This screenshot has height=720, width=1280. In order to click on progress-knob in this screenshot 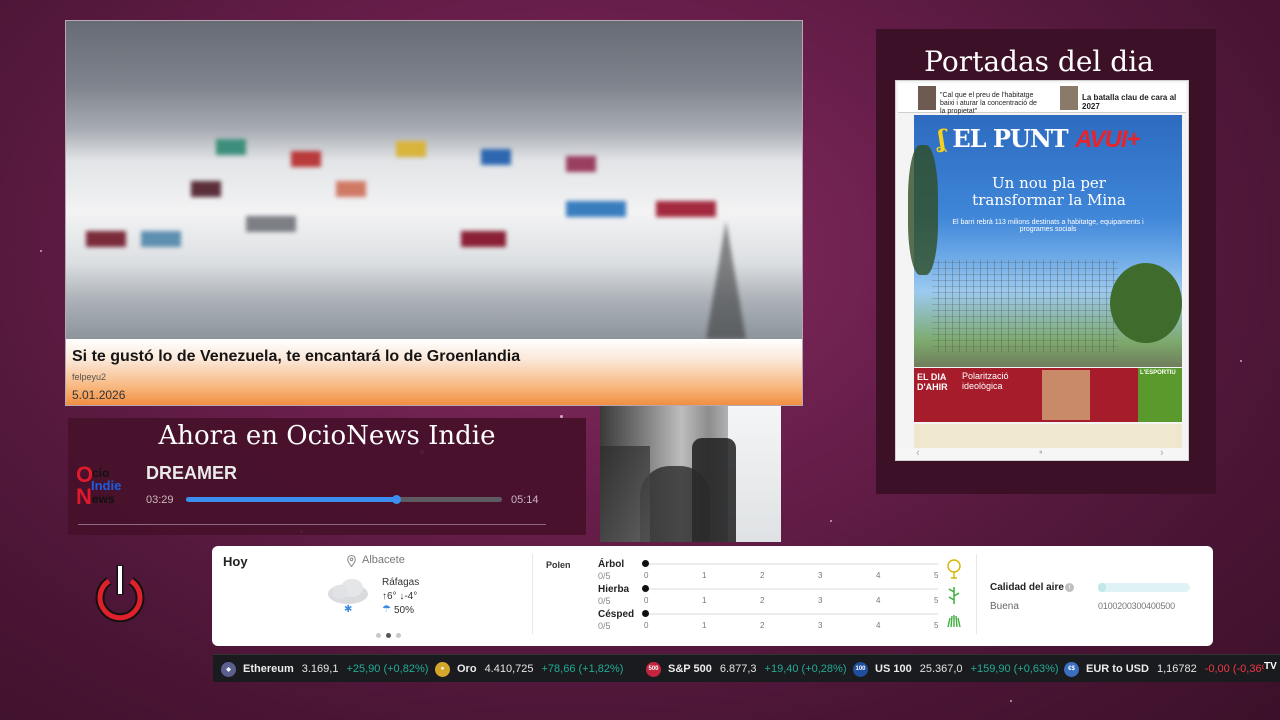, I will do `click(397, 499)`.